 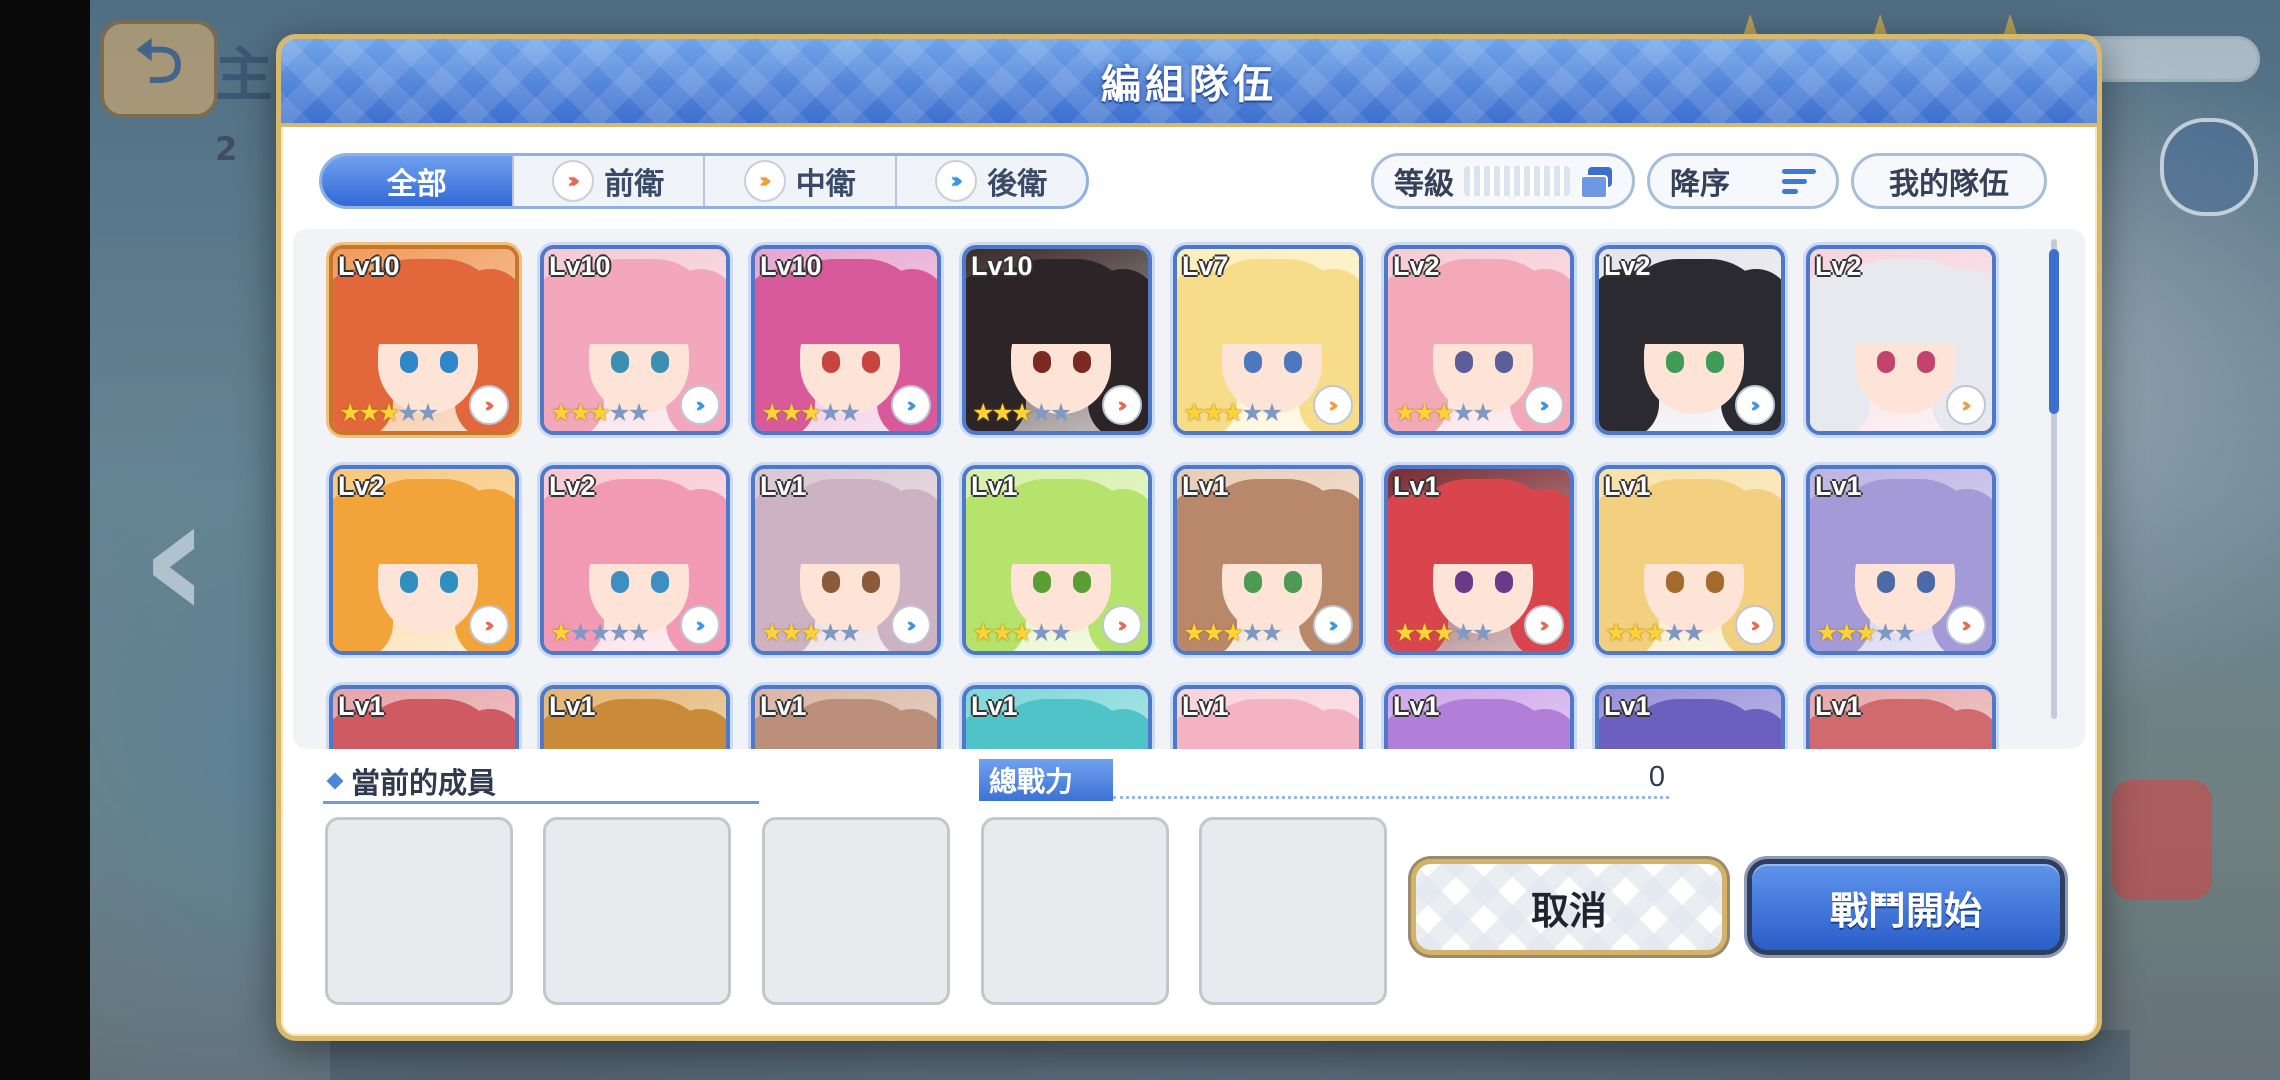 I want to click on tab-label: 前衛, so click(x=634, y=184).